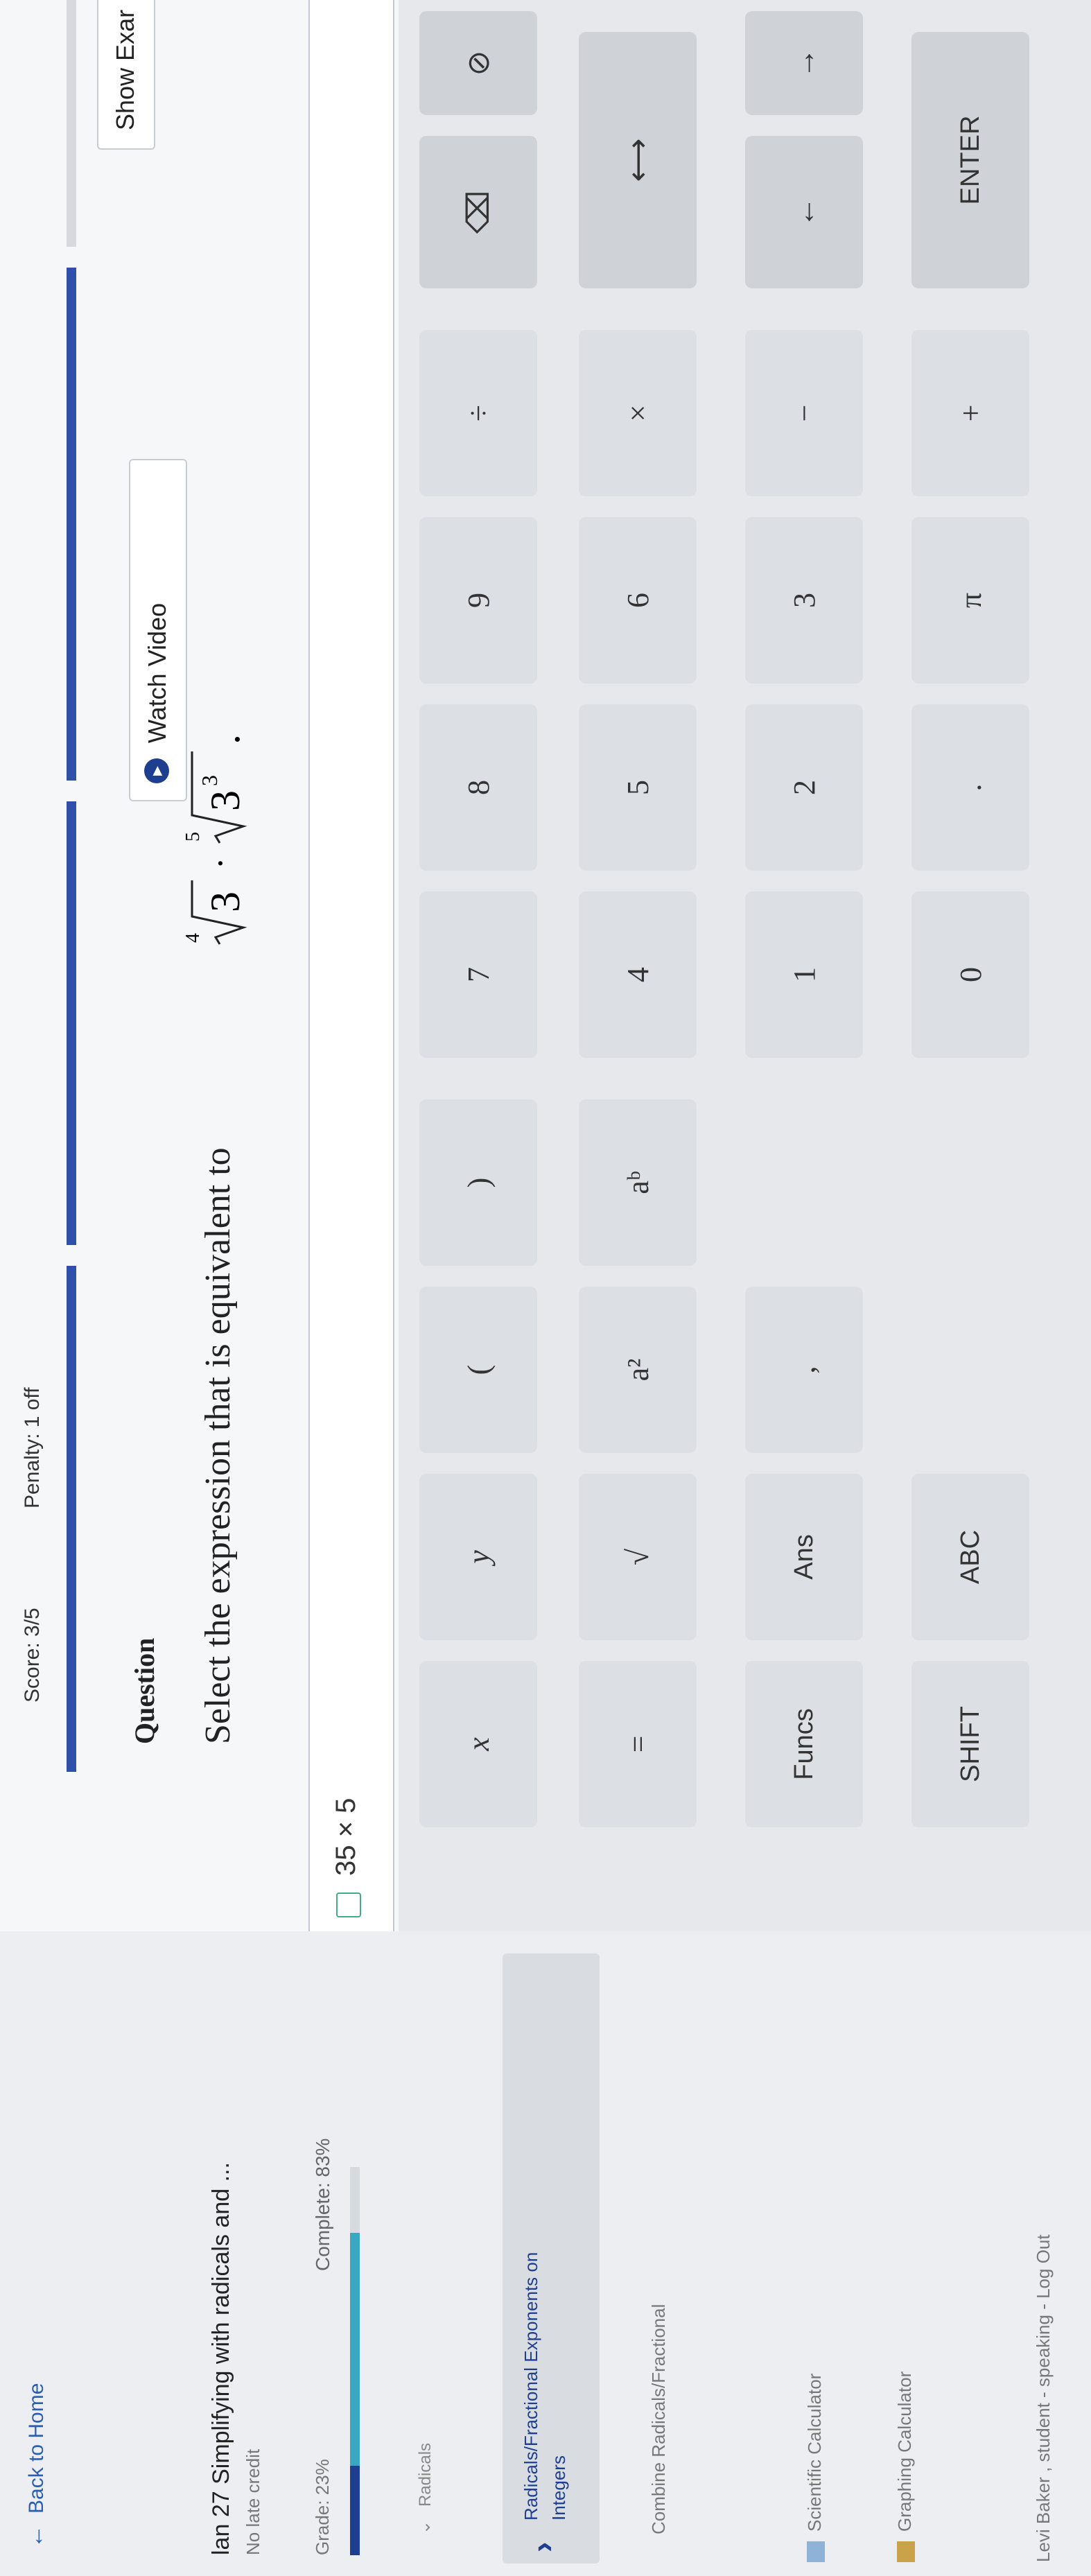 This screenshot has width=1091, height=2576. I want to click on key-ans: Ans, so click(804, 1557).